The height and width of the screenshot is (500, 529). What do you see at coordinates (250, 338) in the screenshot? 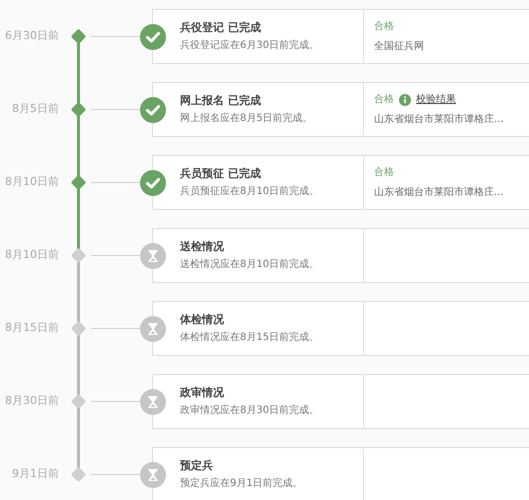
I see `step-description: 体检情况应在8月15日前完成。` at bounding box center [250, 338].